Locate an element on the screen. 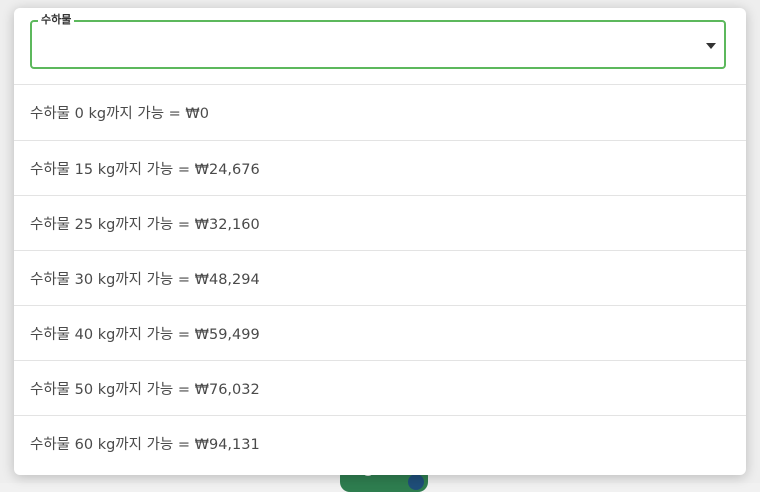 Image resolution: width=760 pixels, height=492 pixels. baggage-option-30kg: 수하물 30 kg까지 가능 = ₩48,294 is located at coordinates (380, 277).